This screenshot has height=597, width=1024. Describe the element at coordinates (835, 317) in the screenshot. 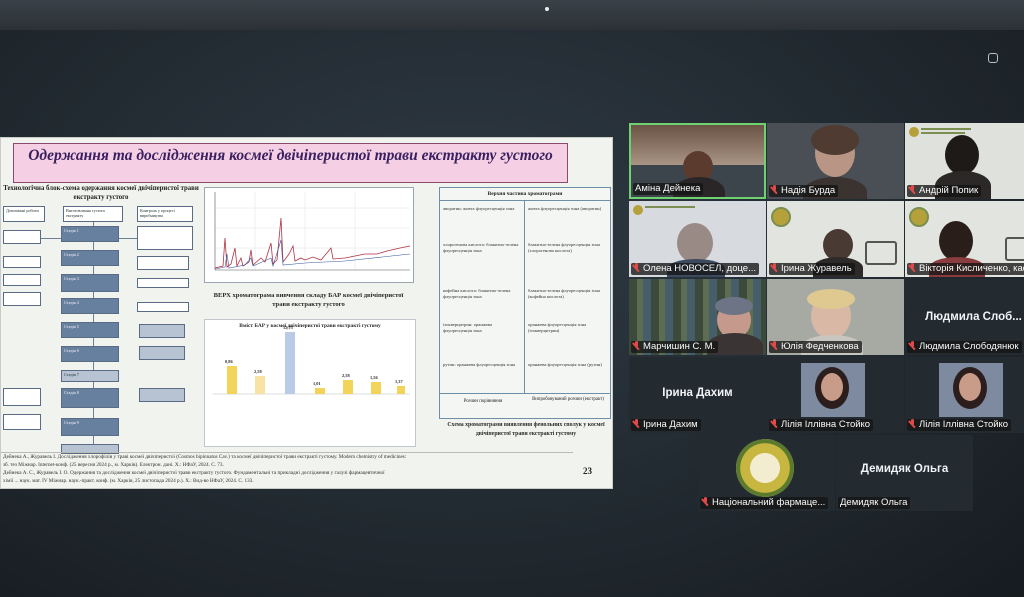

I see `participant-tile: Юлія Федченкова` at that location.